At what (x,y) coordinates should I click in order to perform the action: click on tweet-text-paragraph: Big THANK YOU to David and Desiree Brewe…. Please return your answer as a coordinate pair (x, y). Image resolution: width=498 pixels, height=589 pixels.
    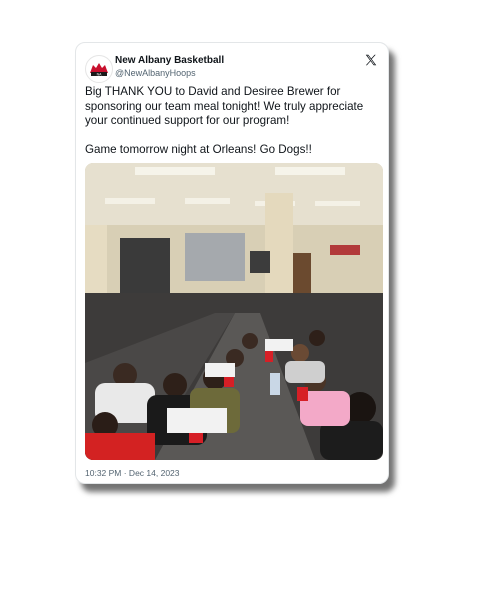
    Looking at the image, I should click on (224, 106).